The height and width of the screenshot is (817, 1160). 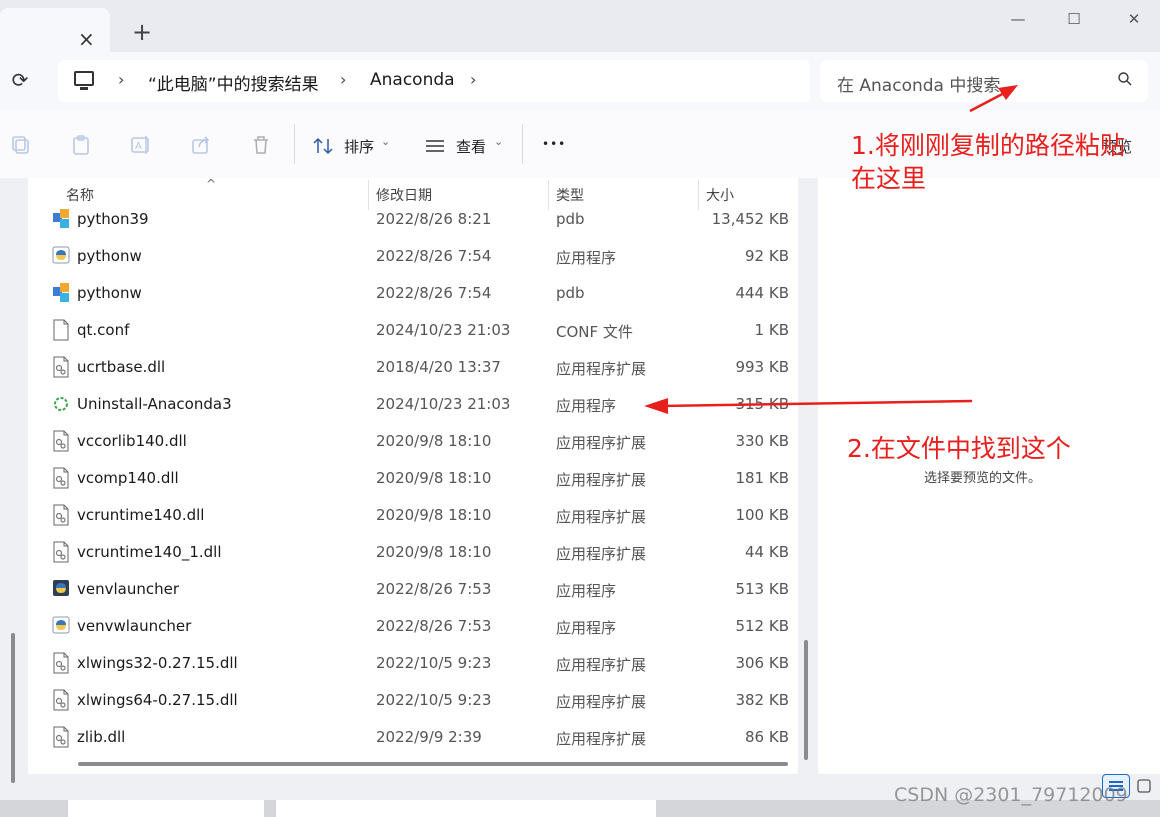 I want to click on file-name: qt.conf, so click(x=103, y=330).